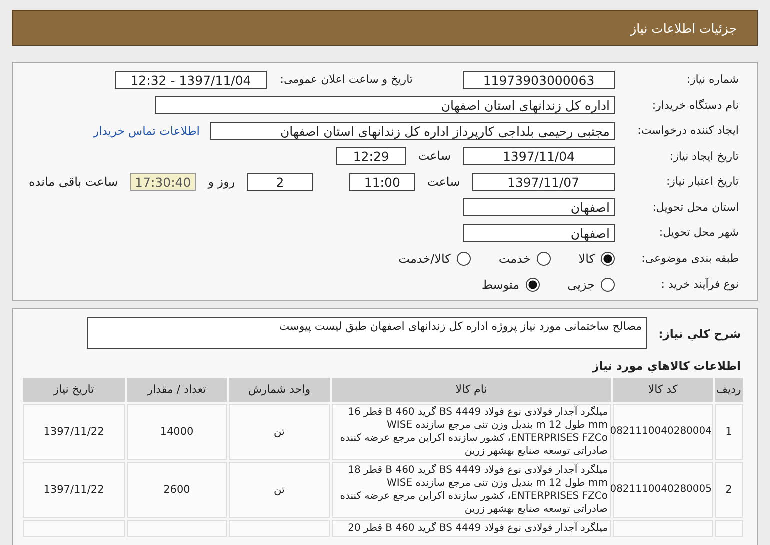  Describe the element at coordinates (663, 432) in the screenshot. I see `table-cell: 0821110040280004` at that location.